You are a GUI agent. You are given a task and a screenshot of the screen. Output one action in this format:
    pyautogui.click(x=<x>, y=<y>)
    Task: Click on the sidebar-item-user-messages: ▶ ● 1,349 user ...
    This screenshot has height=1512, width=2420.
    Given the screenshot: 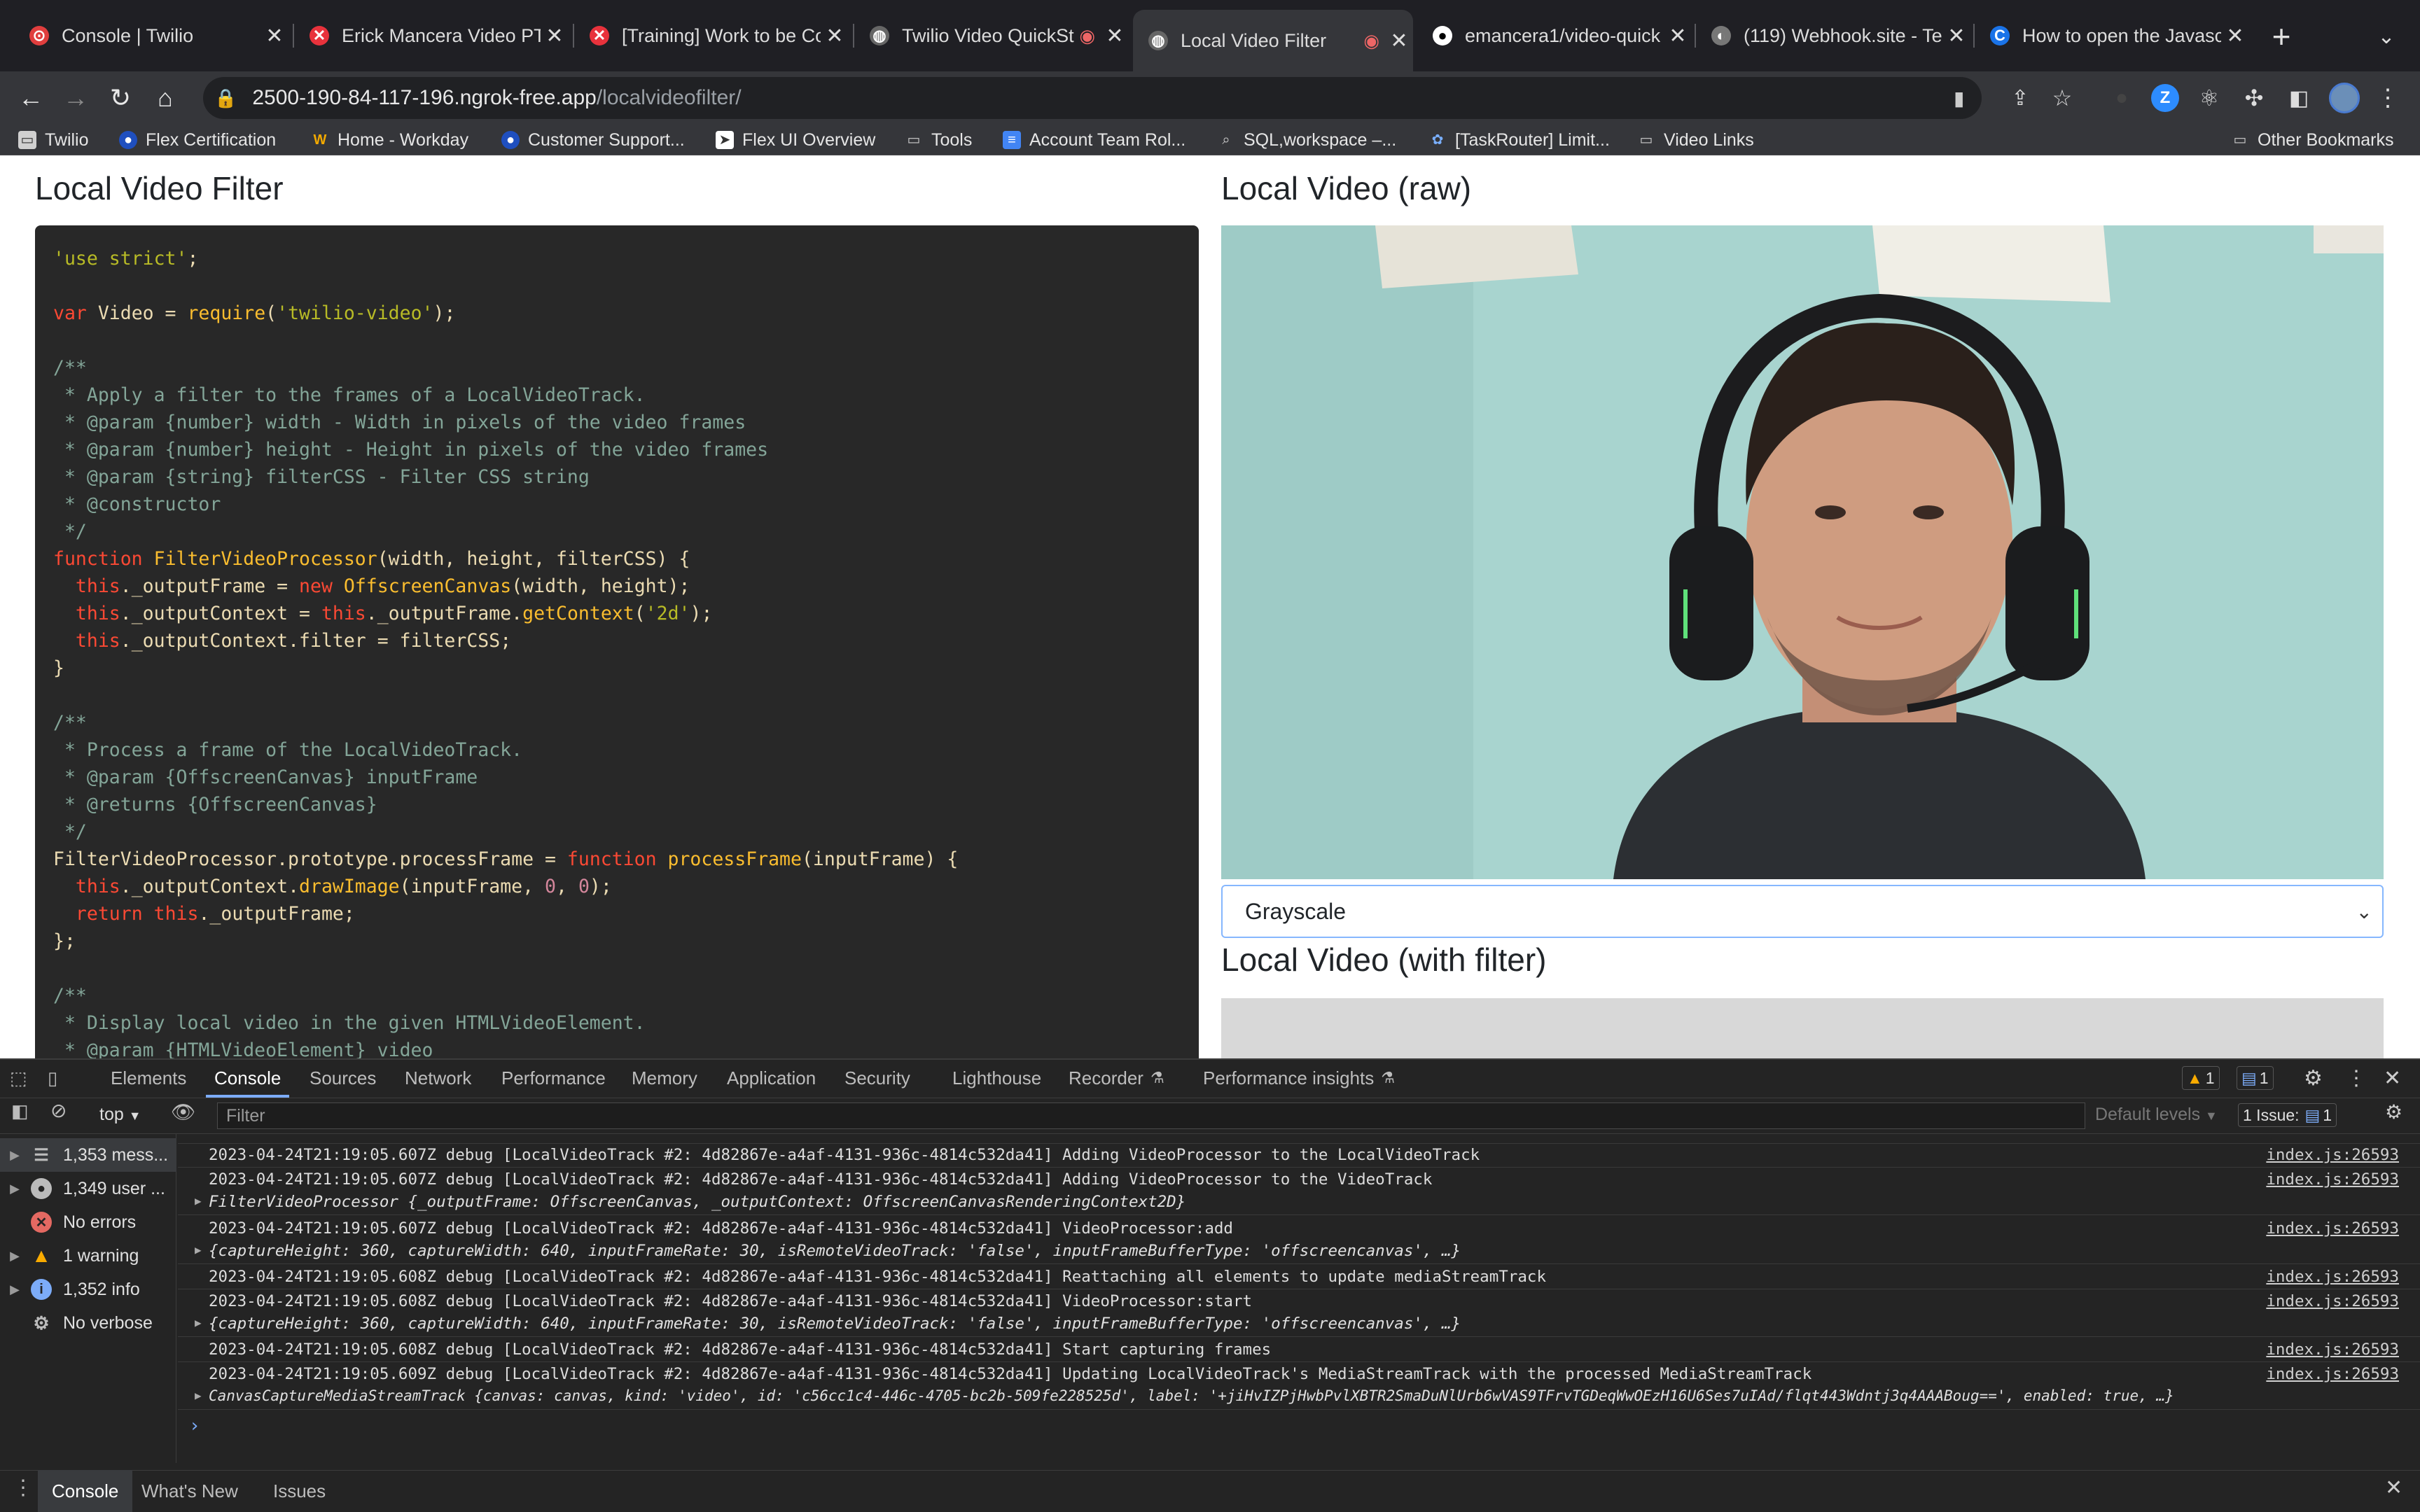 What is the action you would take?
    pyautogui.click(x=88, y=1188)
    